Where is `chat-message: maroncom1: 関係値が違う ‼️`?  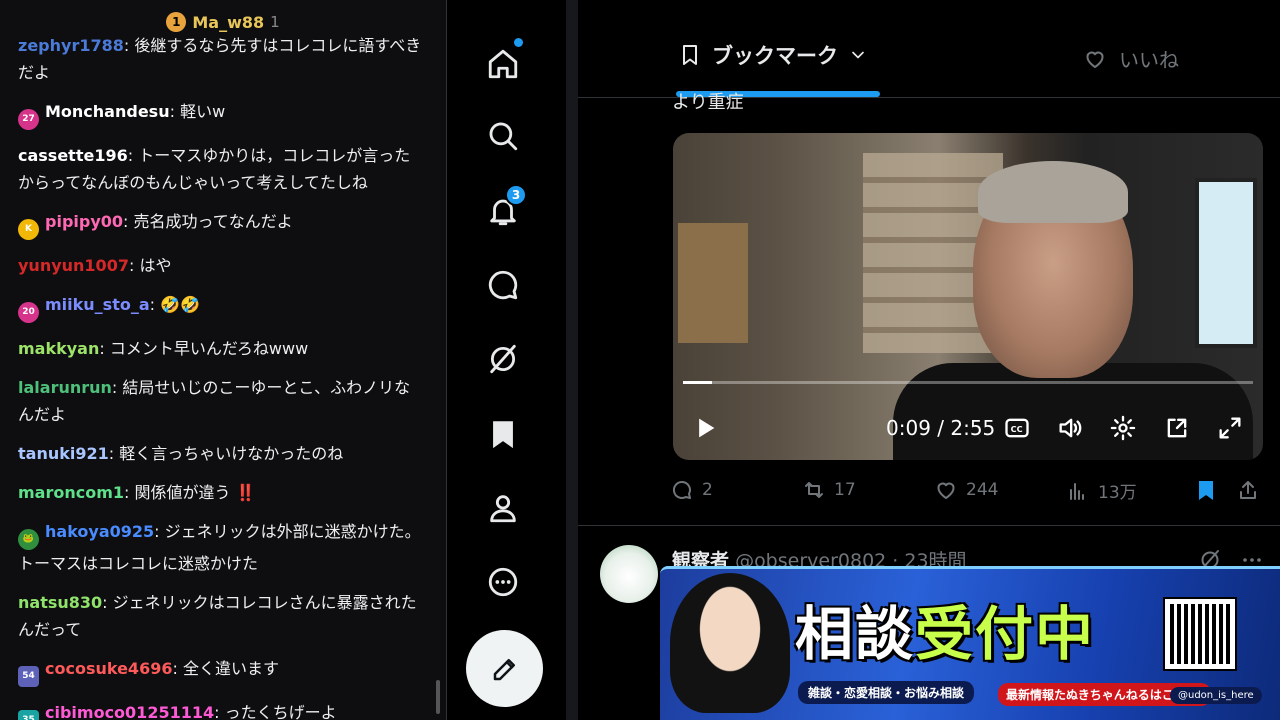
chat-message: maroncom1: 関係値が違う ‼️ is located at coordinates (220, 492).